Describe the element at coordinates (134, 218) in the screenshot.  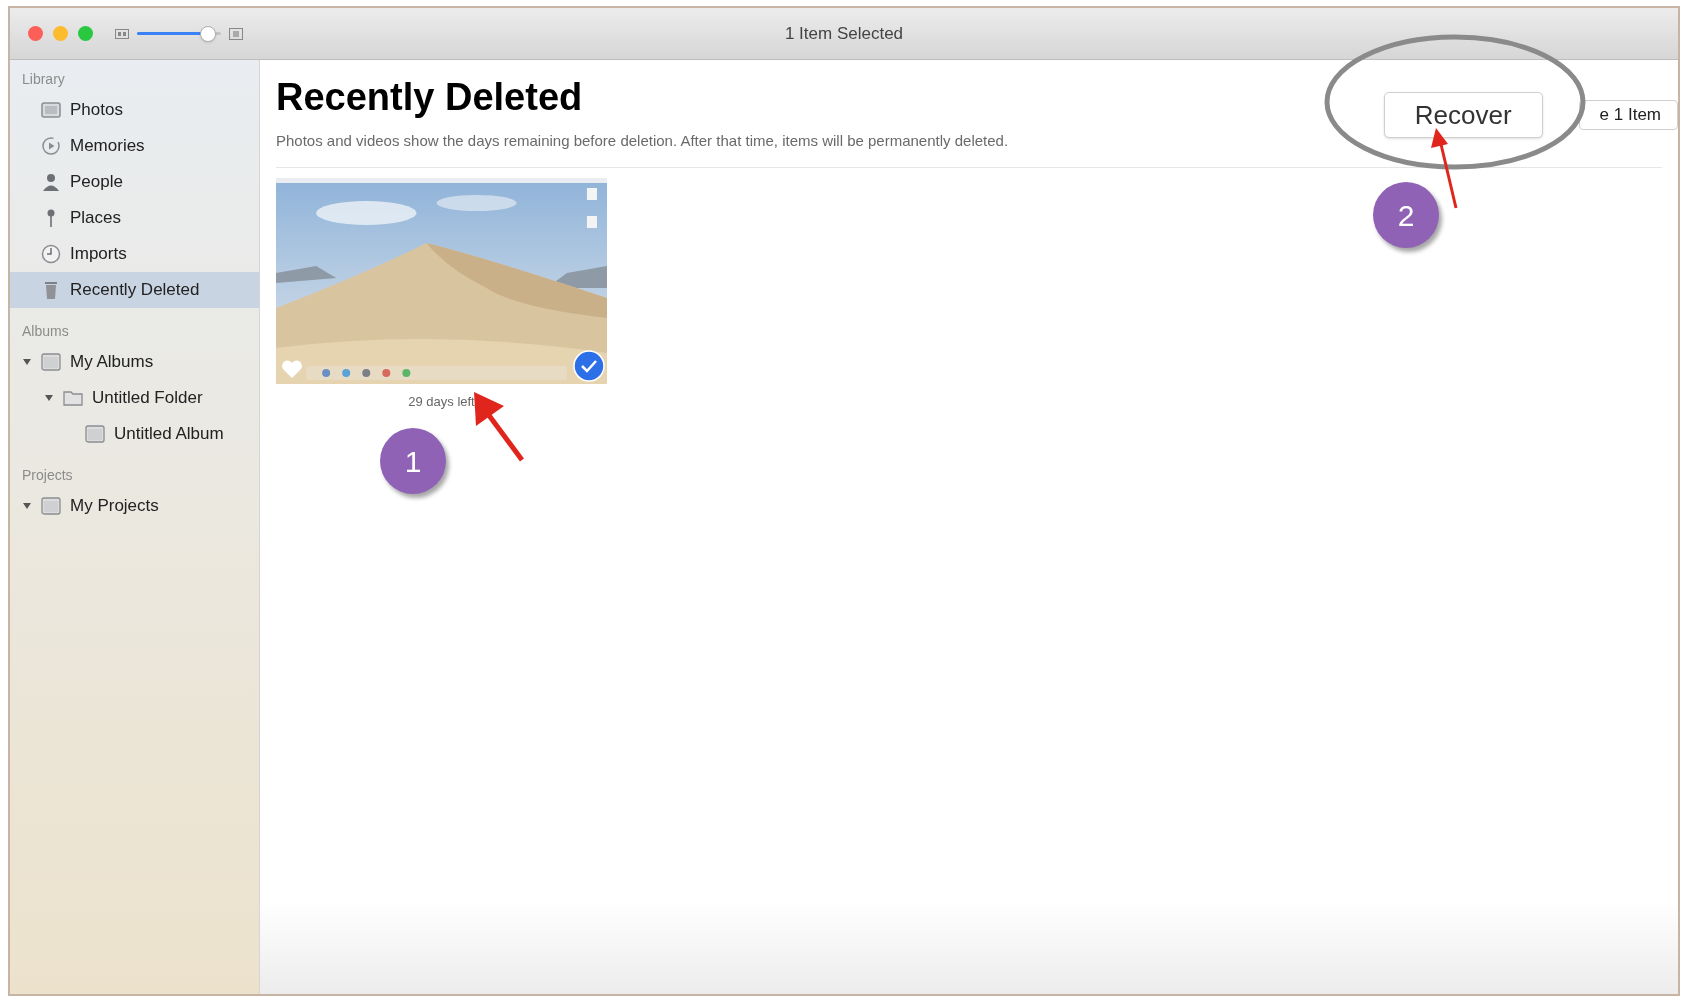
I see `sidebar-item: Places` at that location.